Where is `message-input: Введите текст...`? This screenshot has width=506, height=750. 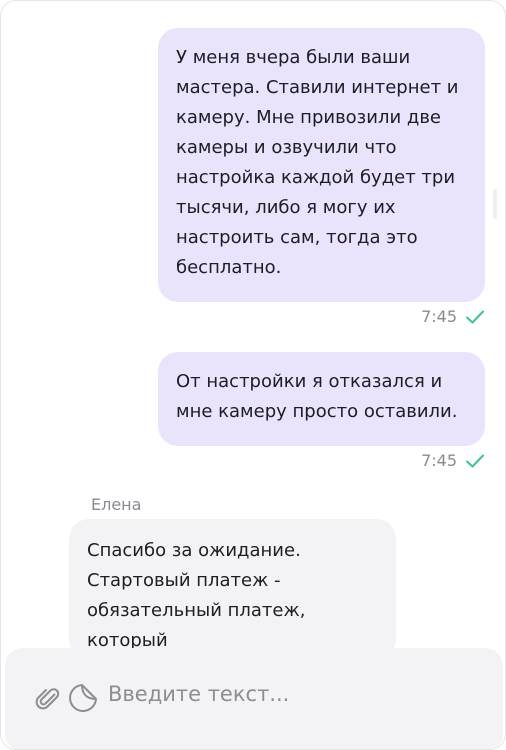 message-input: Введите текст... is located at coordinates (198, 694).